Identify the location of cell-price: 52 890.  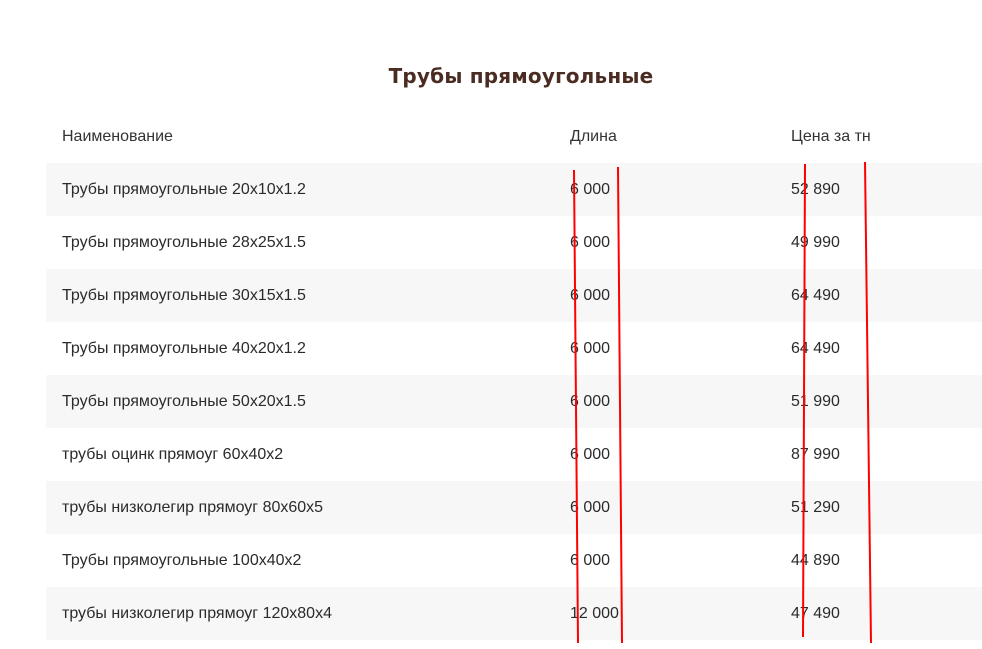
(886, 189).